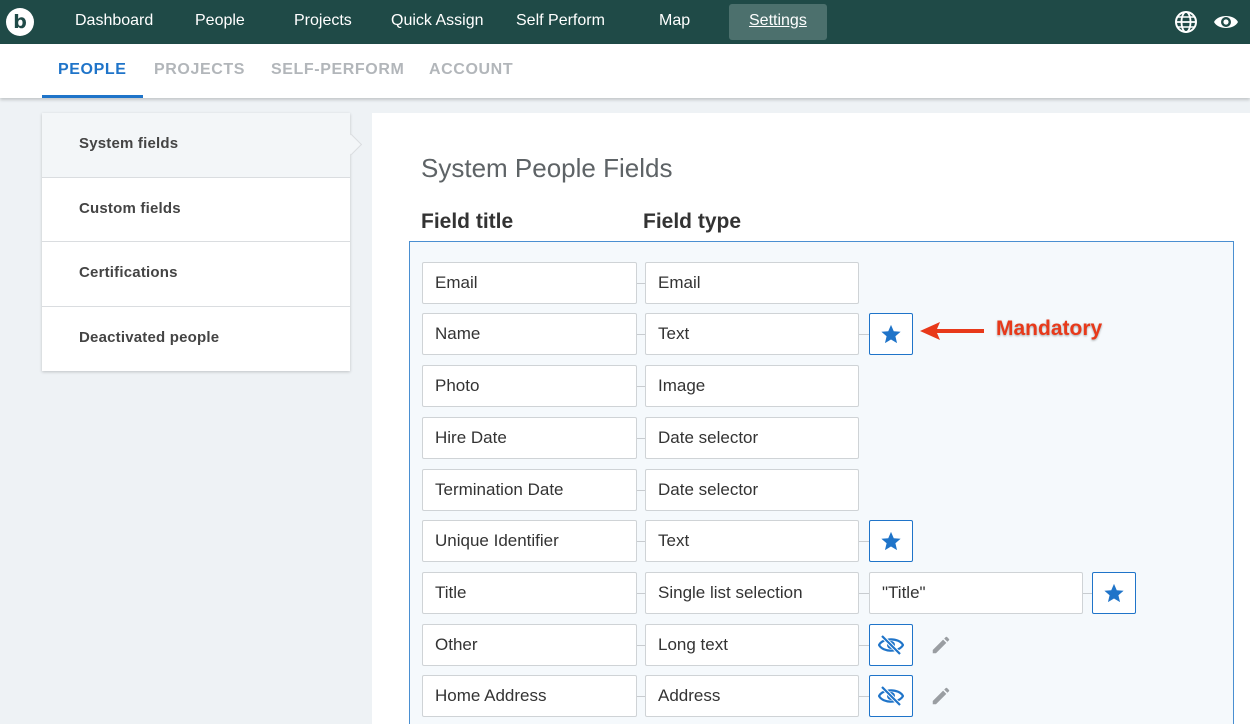  What do you see at coordinates (752, 696) in the screenshot?
I see `field-type-input: Address` at bounding box center [752, 696].